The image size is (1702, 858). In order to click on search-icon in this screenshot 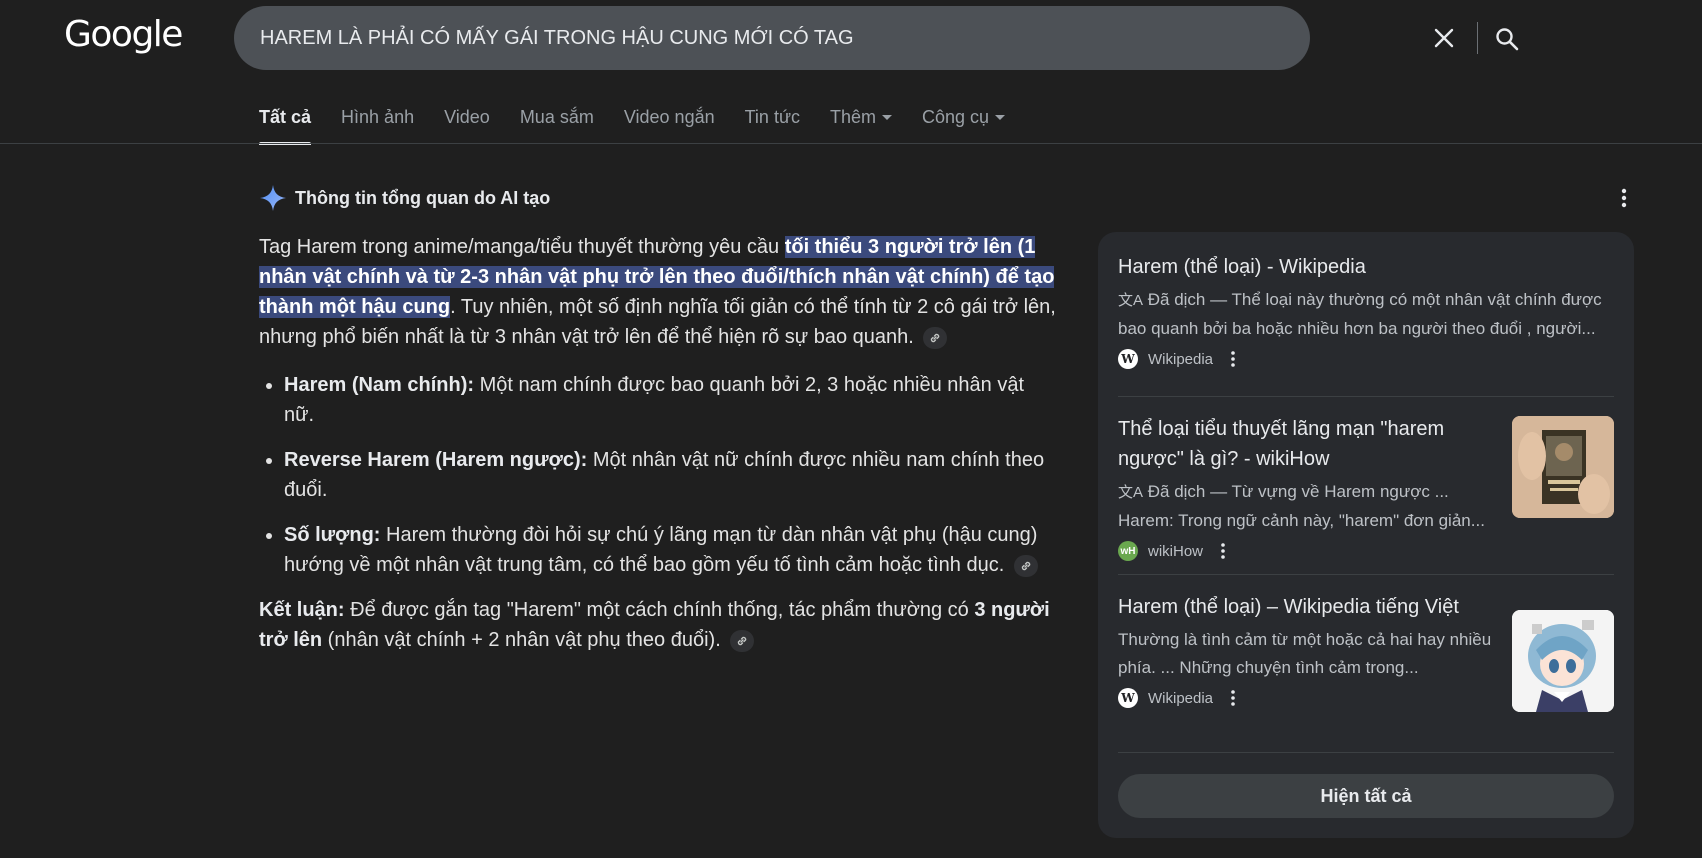, I will do `click(1507, 39)`.